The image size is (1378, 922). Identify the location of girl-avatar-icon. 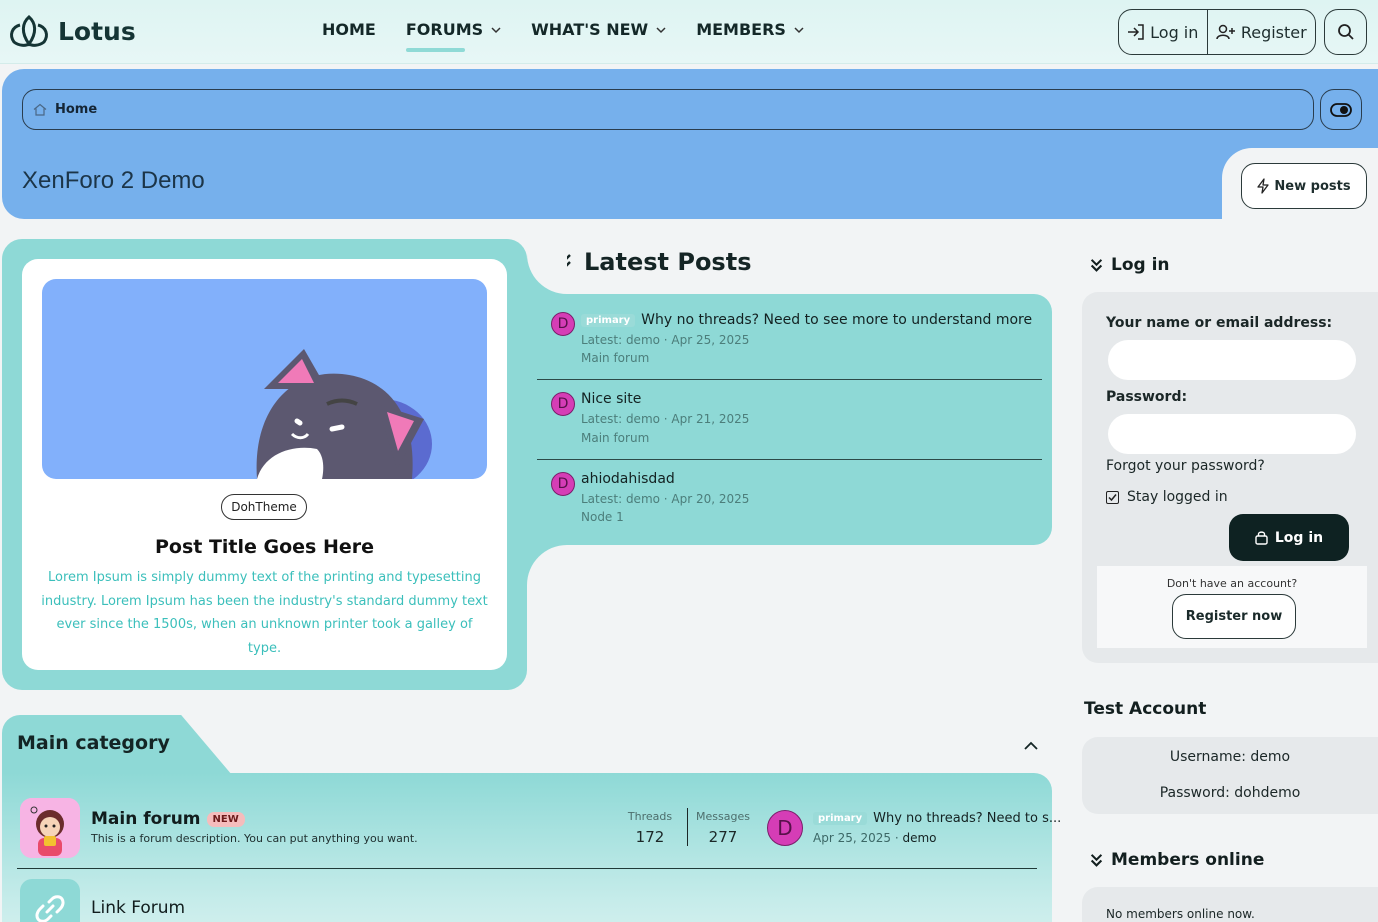
(50, 828).